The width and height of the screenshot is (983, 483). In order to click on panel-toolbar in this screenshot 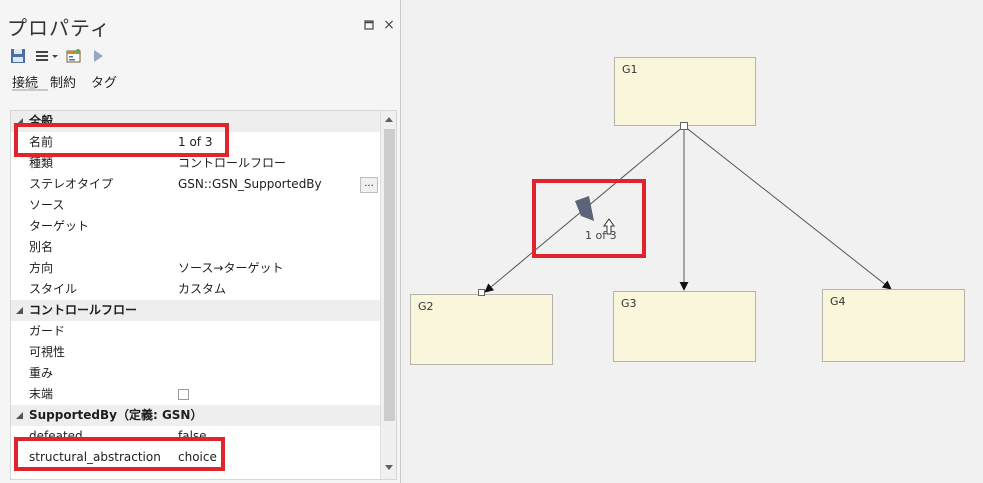, I will do `click(70, 57)`.